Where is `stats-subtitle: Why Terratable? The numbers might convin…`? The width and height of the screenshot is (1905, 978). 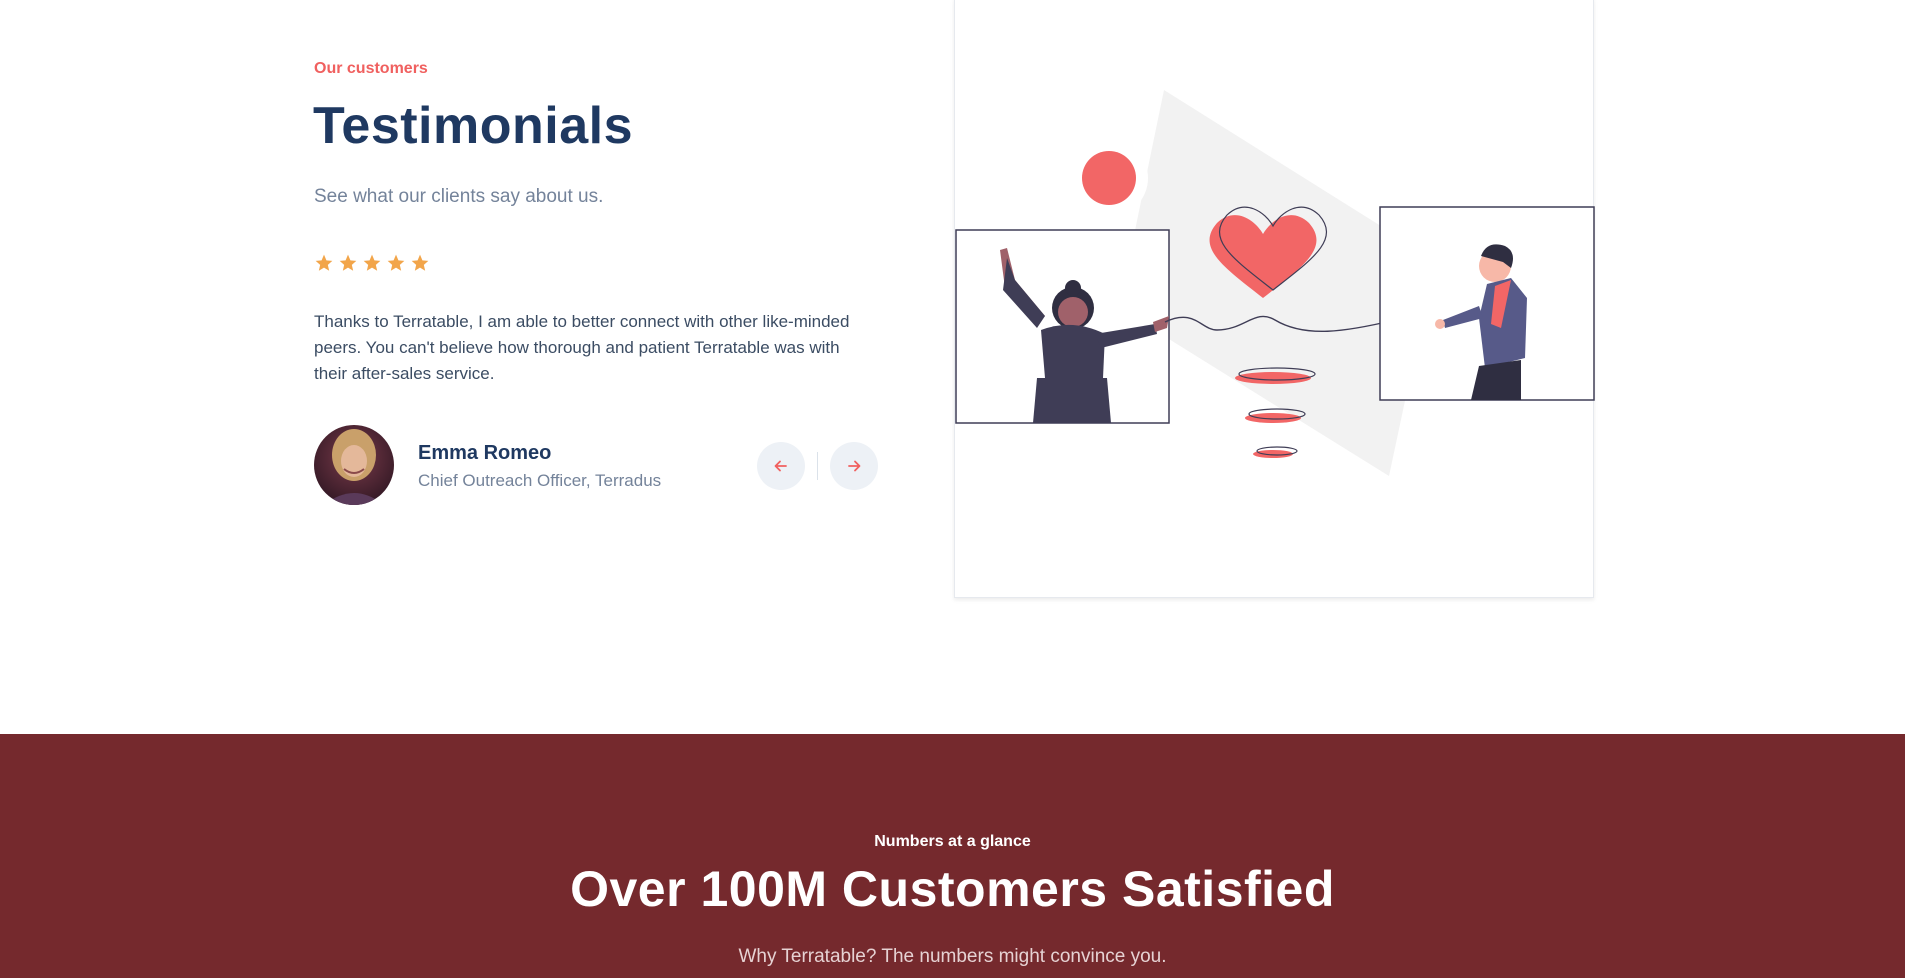
stats-subtitle: Why Terratable? The numbers might convin… is located at coordinates (952, 956).